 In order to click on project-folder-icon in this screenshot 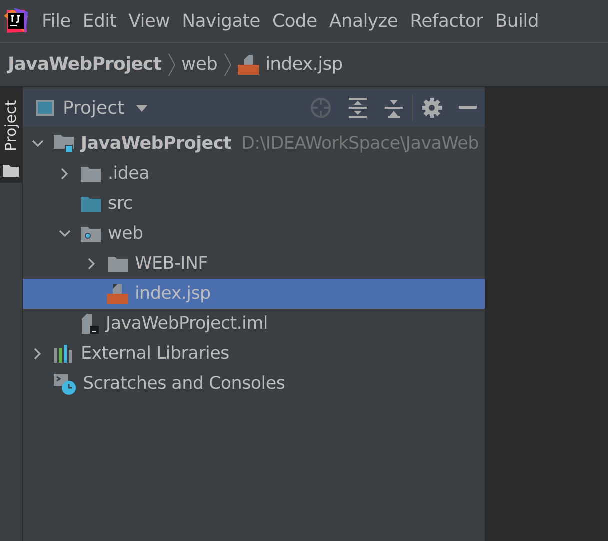, I will do `click(64, 144)`.